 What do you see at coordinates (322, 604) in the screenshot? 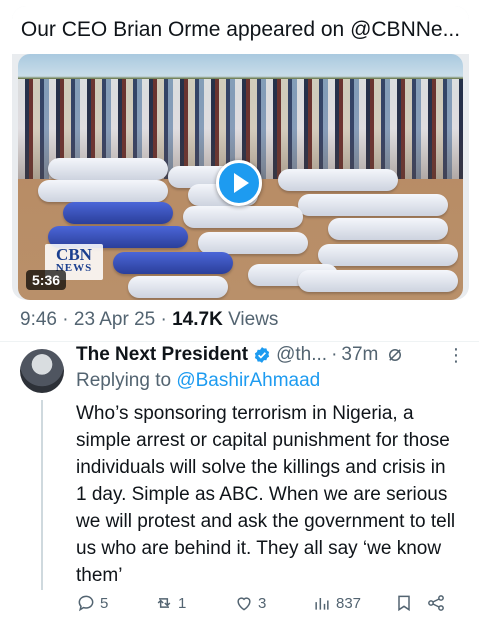
I see `views-chart-icon` at bounding box center [322, 604].